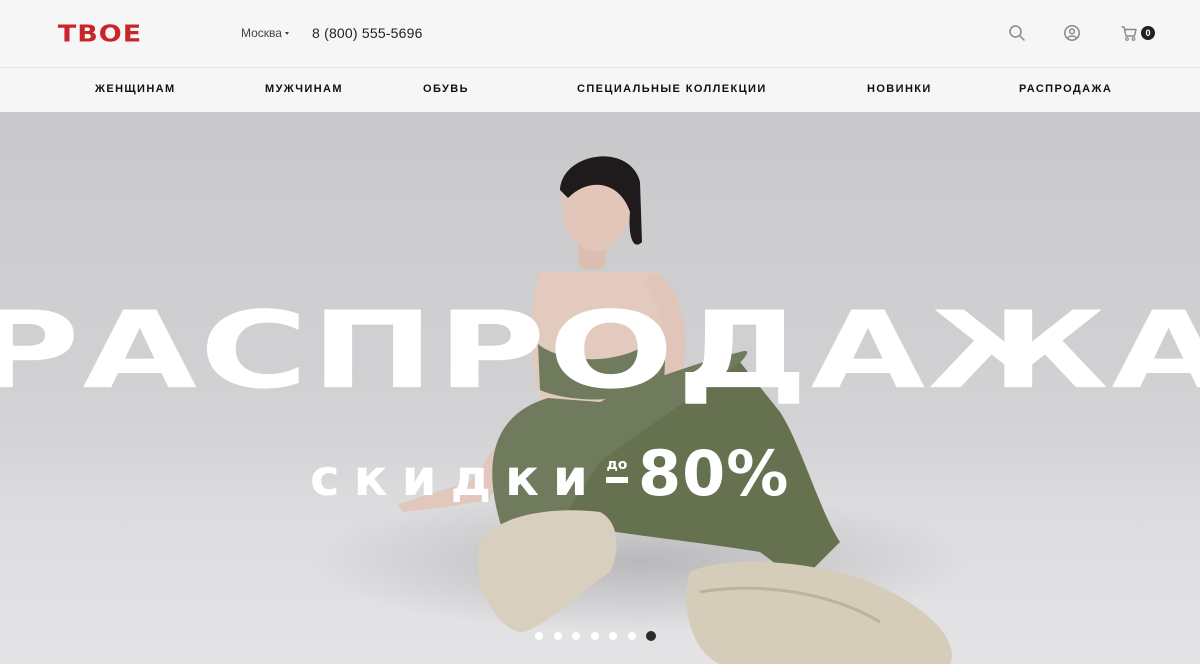 This screenshot has height=664, width=1200. Describe the element at coordinates (456, 478) in the screenshot. I see `discount-word: скидки` at that location.